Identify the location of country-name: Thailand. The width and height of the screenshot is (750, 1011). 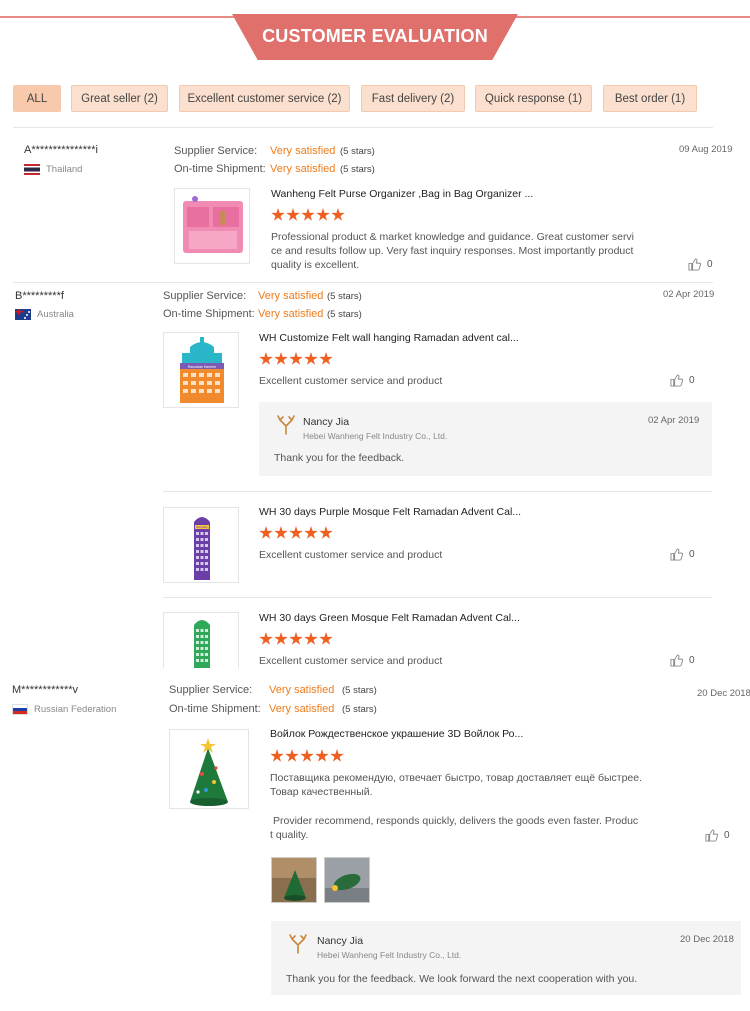
(64, 169).